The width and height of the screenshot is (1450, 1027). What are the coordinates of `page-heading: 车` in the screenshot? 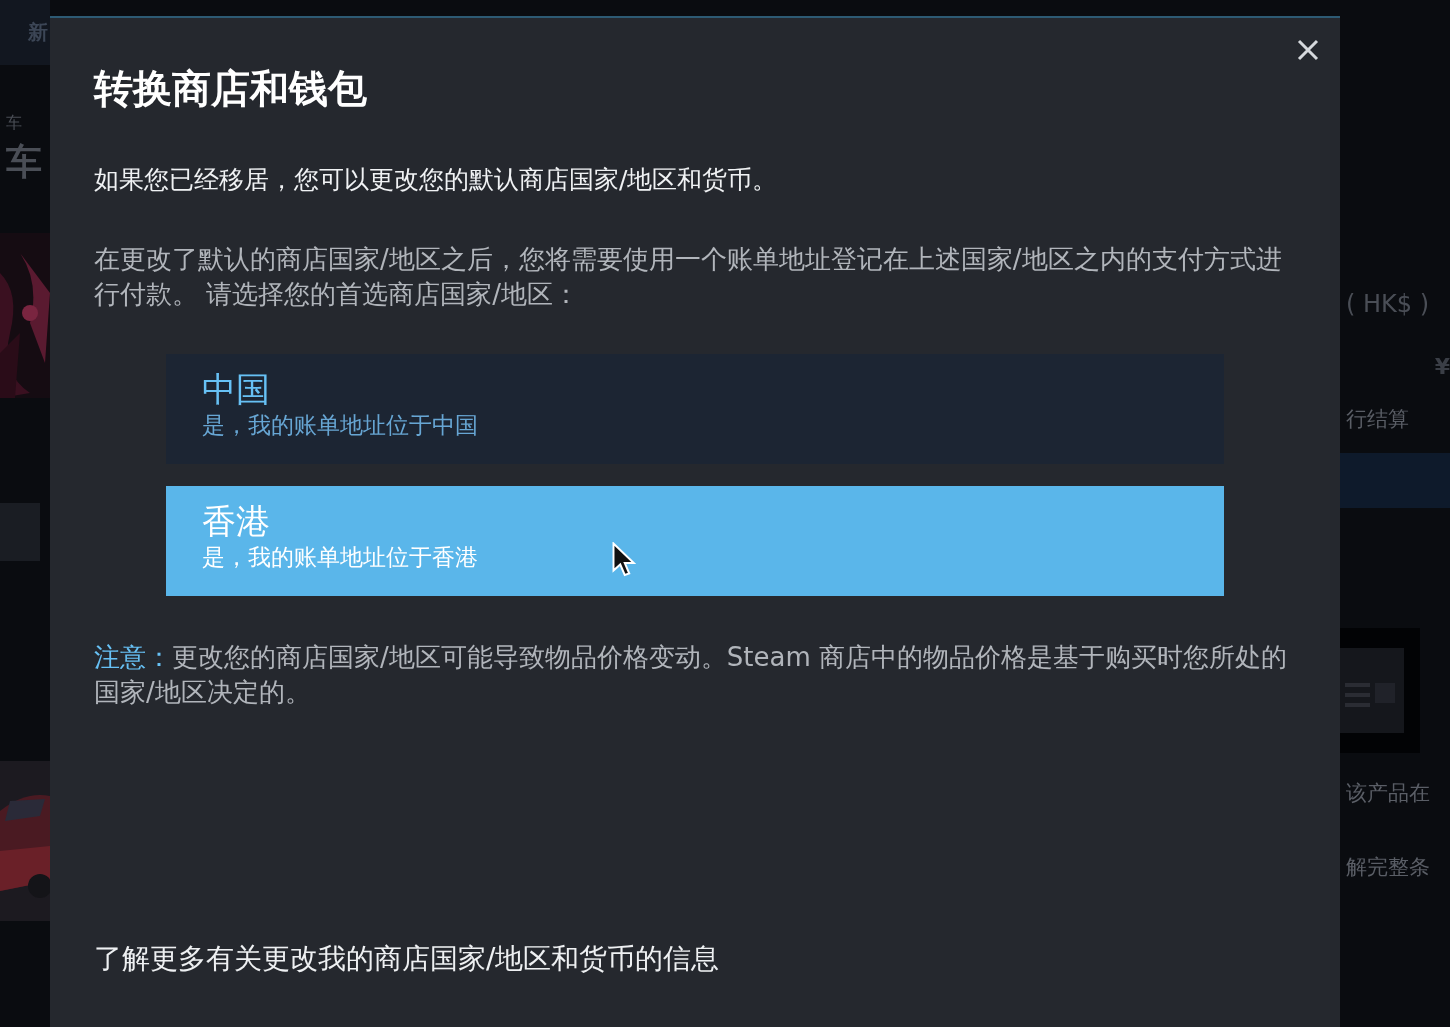 It's located at (24, 162).